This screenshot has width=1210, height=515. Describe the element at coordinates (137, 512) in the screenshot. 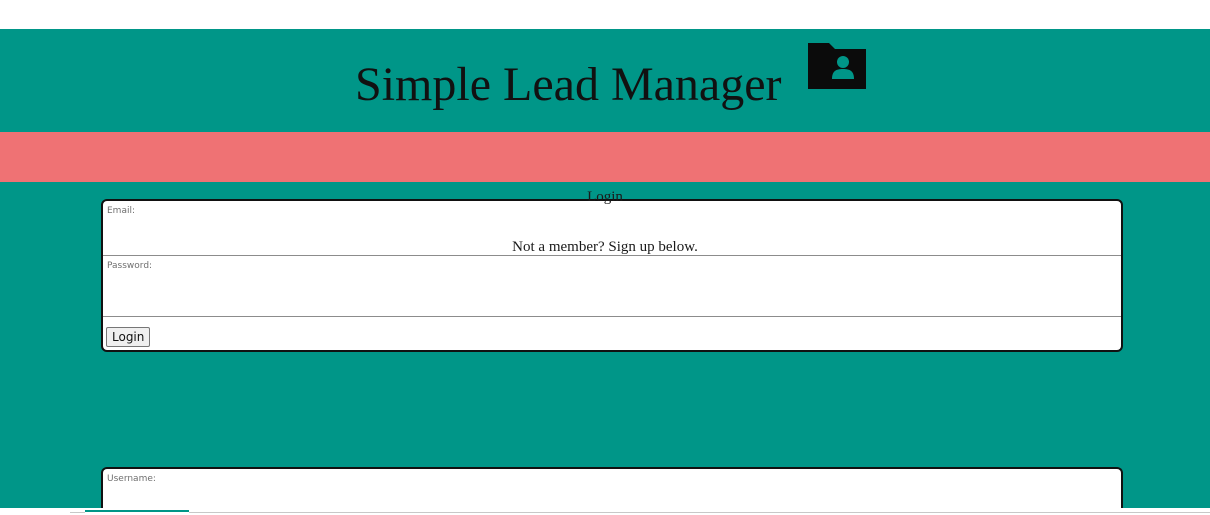

I see `bottom-tab` at that location.